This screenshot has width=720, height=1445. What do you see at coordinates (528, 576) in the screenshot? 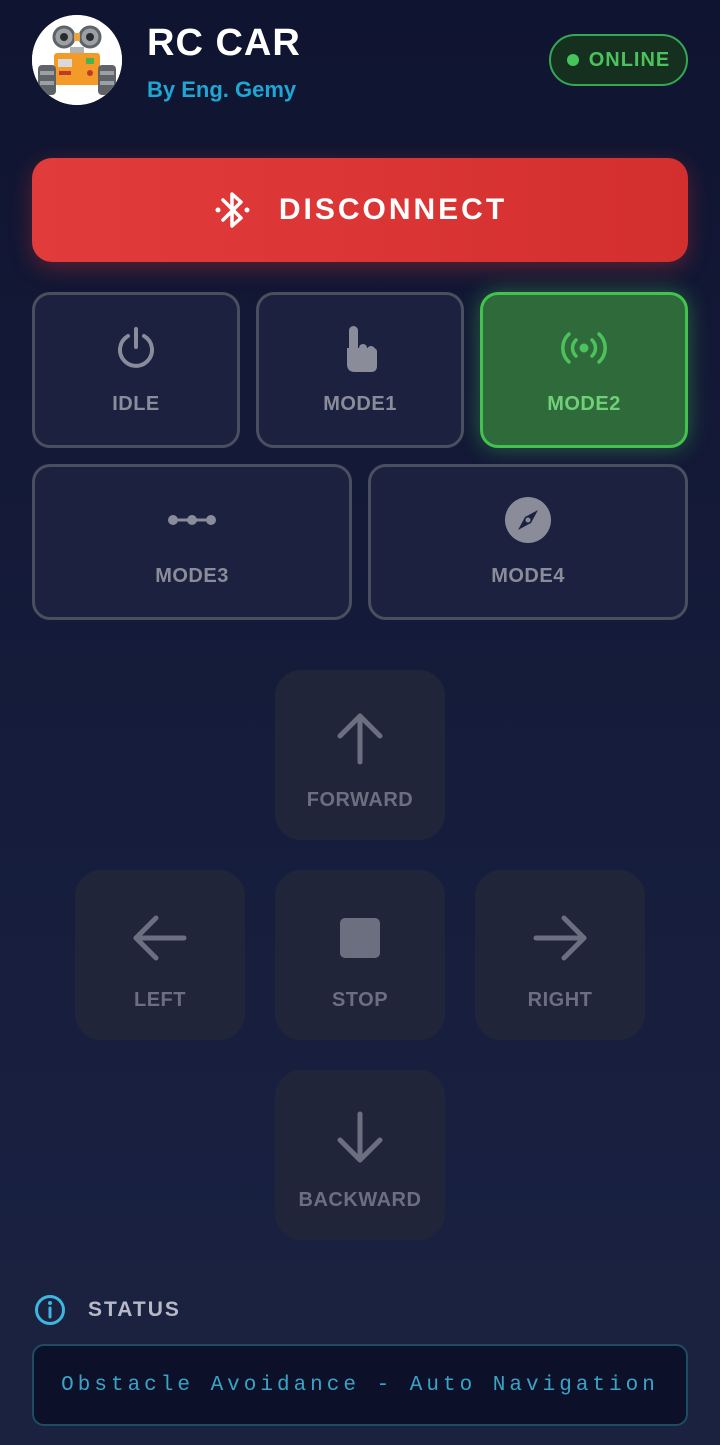
I see `mode-label-mode4: MODE4` at bounding box center [528, 576].